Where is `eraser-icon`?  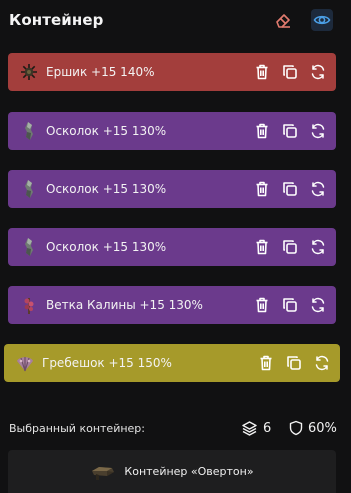 eraser-icon is located at coordinates (283, 20).